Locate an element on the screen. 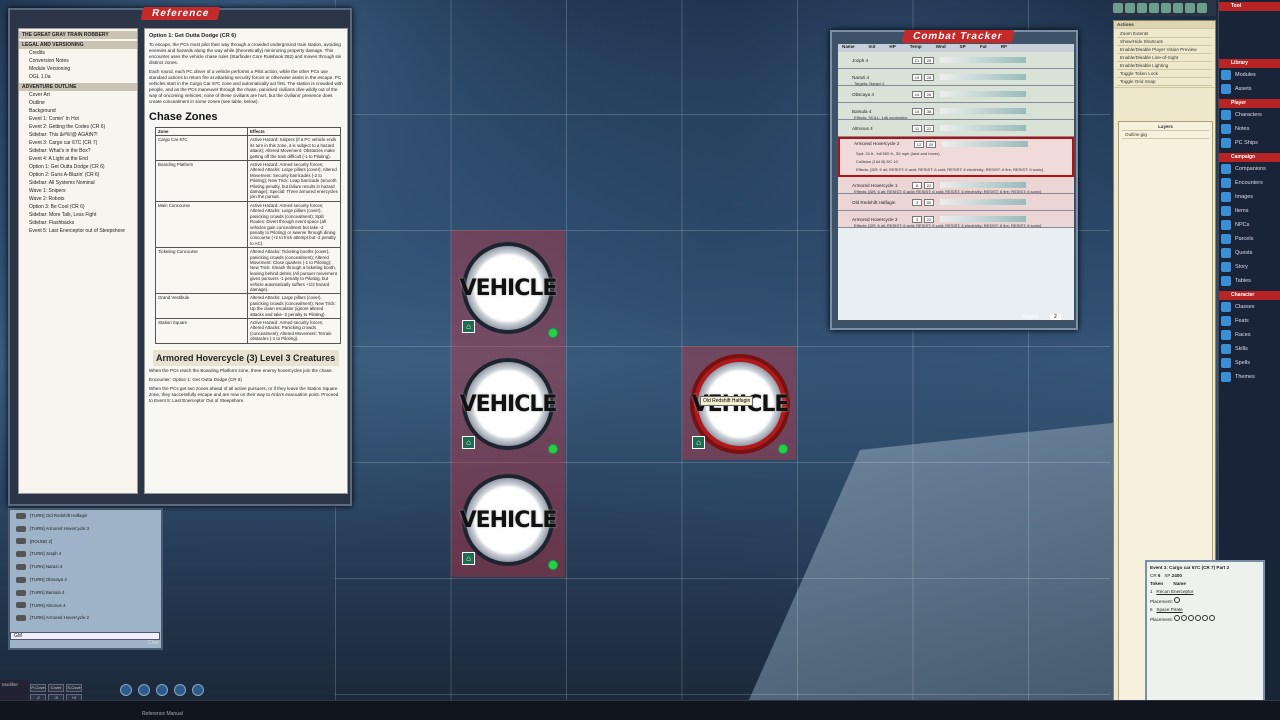 The height and width of the screenshot is (720, 1280). sidebar-item-tables: Tables is located at coordinates (1249, 281).